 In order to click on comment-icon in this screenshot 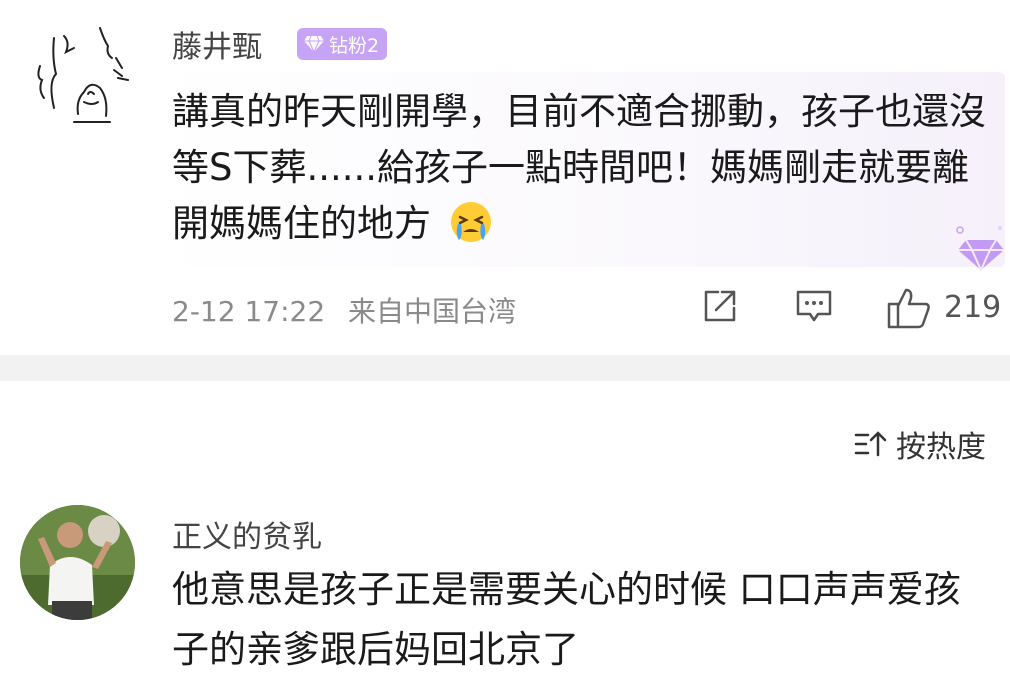, I will do `click(814, 306)`.